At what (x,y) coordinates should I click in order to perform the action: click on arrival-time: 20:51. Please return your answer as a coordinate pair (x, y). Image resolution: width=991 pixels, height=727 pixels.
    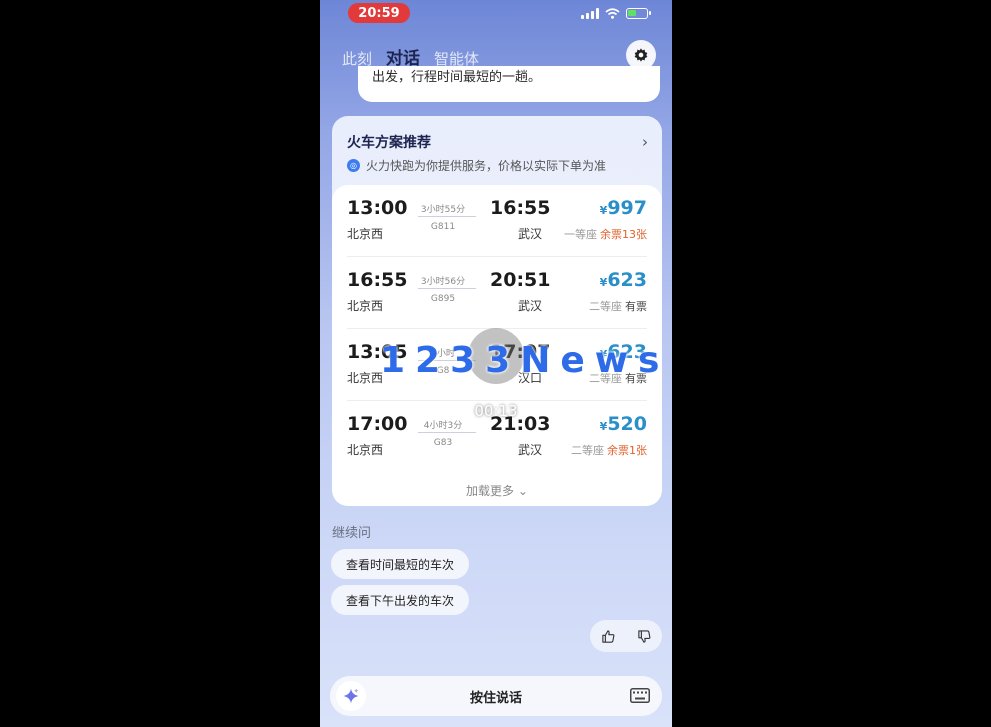
    Looking at the image, I should click on (520, 280).